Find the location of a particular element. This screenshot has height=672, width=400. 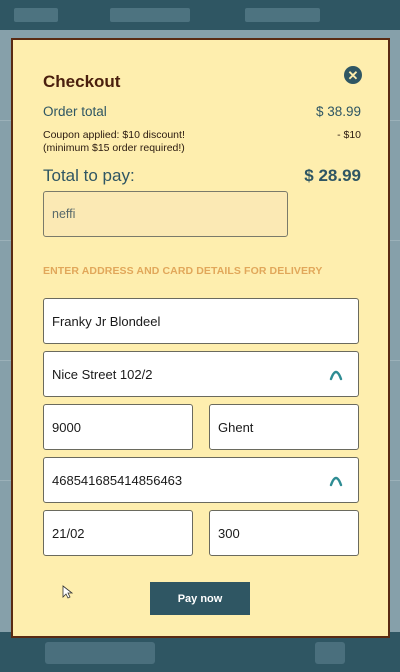

order-total-value: $ 38.99 is located at coordinates (338, 111).